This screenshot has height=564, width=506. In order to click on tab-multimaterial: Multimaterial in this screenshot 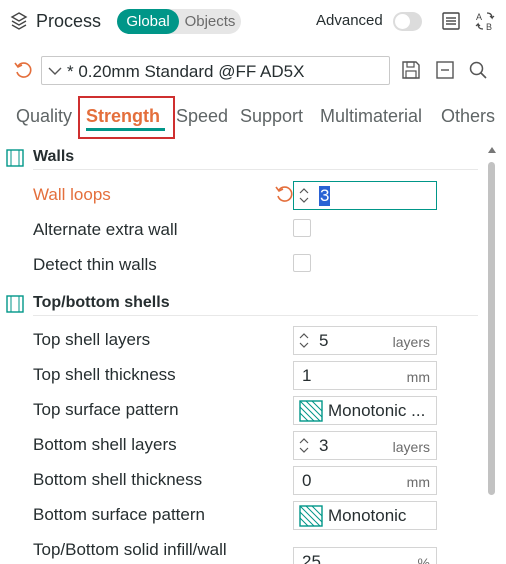, I will do `click(371, 116)`.